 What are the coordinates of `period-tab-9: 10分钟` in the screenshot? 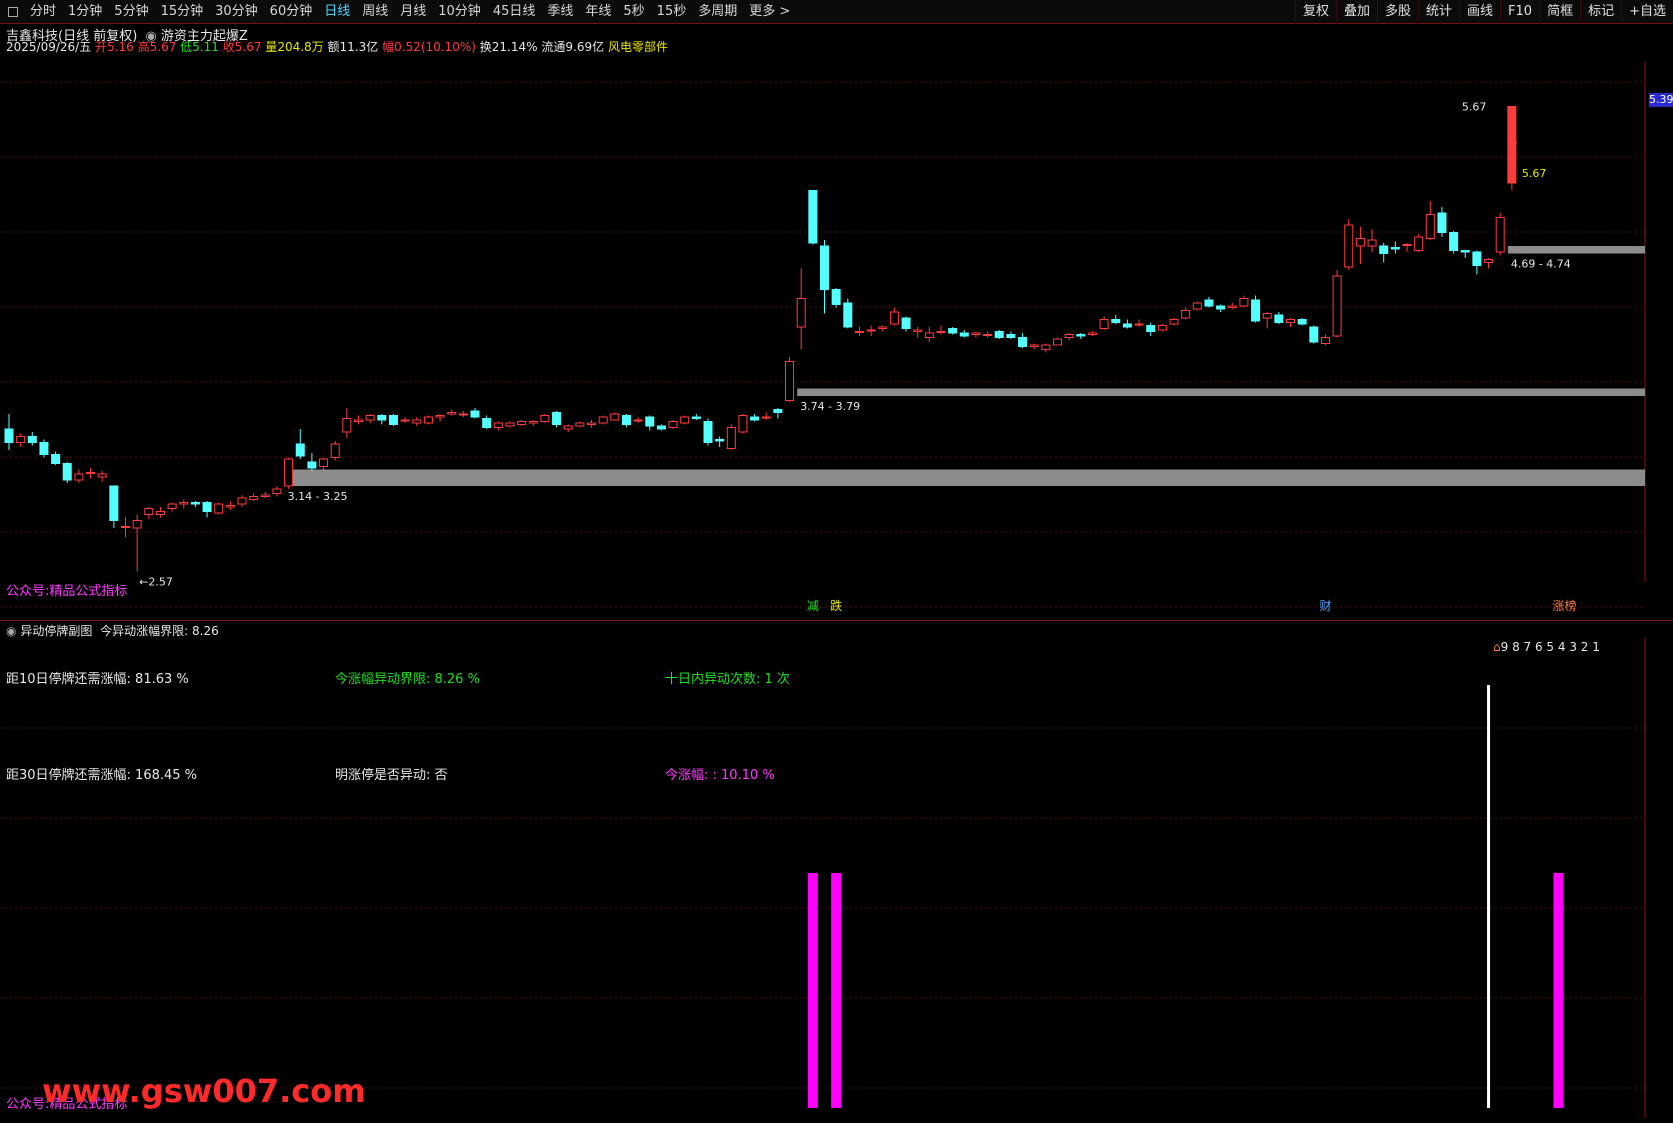 It's located at (459, 12).